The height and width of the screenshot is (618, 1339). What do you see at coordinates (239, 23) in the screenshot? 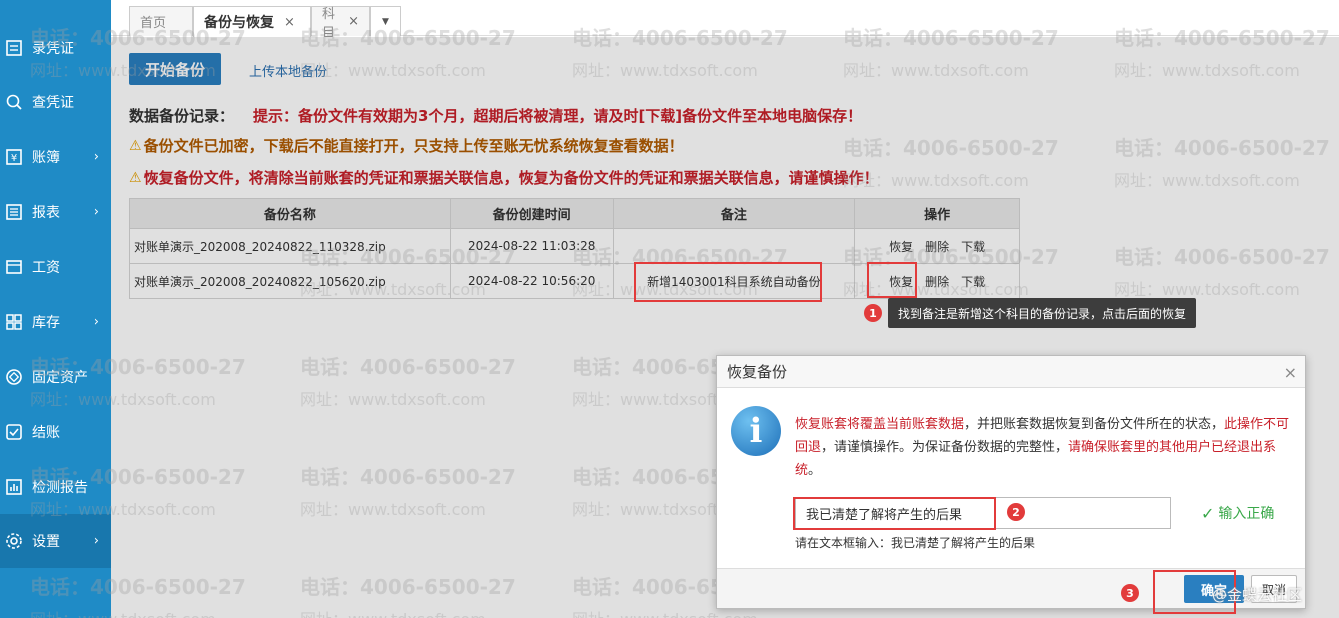
I see `tab-label: 备份与恢复` at bounding box center [239, 23].